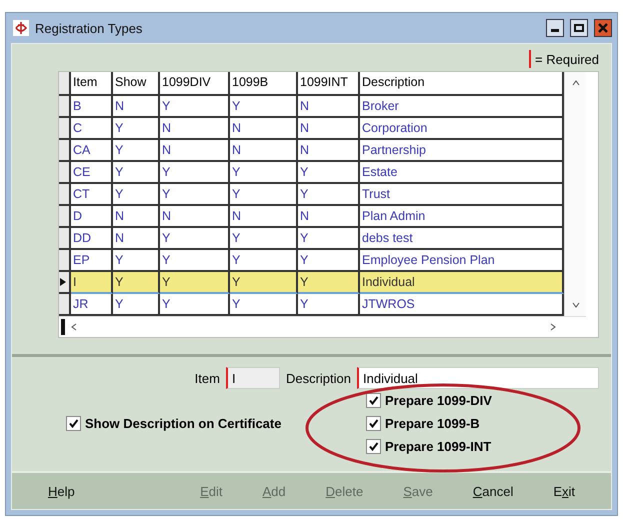  I want to click on table-cell: C, so click(92, 129).